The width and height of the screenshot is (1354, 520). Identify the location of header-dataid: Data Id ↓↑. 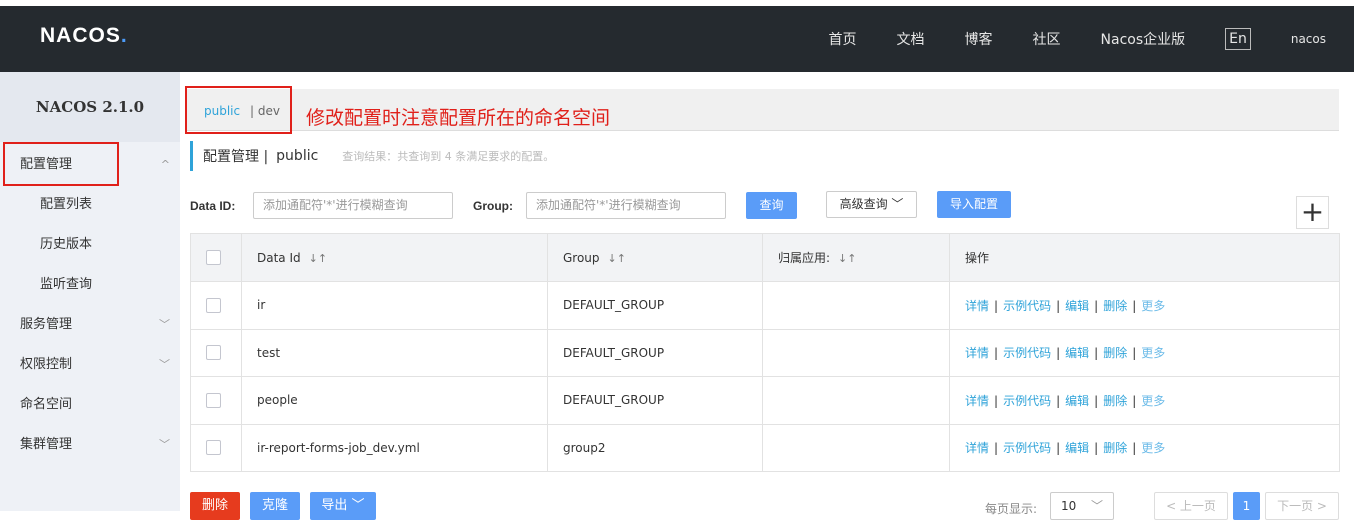
(394, 257).